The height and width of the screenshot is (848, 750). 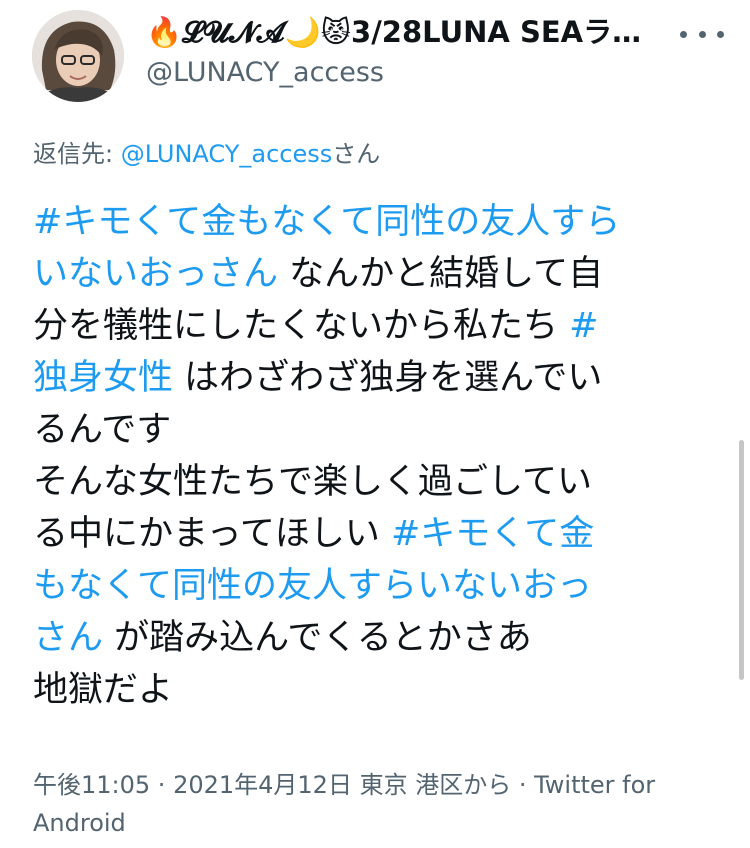 What do you see at coordinates (103, 378) in the screenshot?
I see `hashtag-link: 独身女性` at bounding box center [103, 378].